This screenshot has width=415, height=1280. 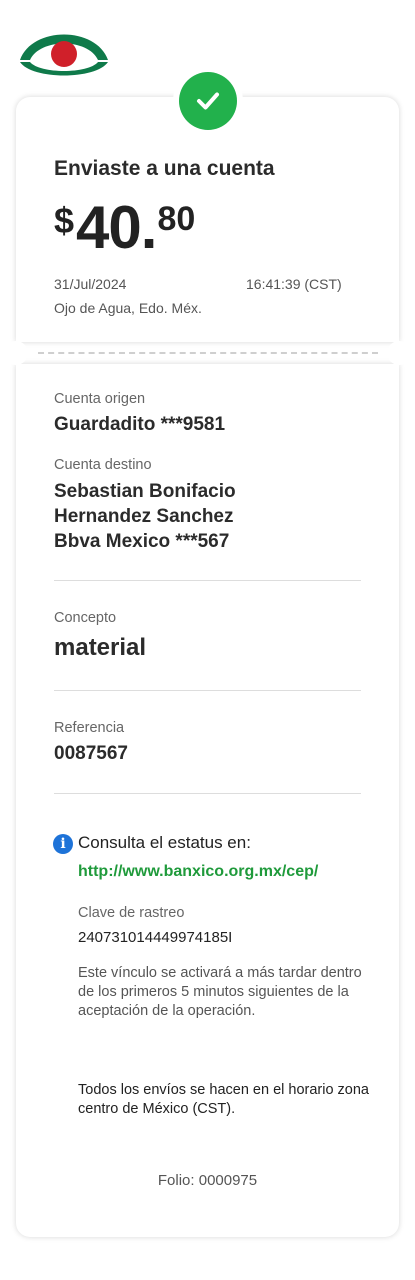 I want to click on amount-cents: 80, so click(x=176, y=219).